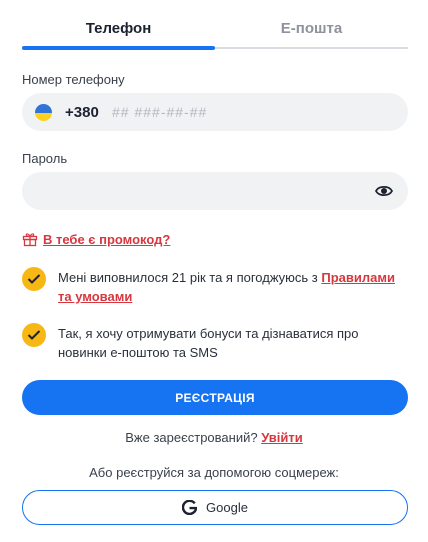 The width and height of the screenshot is (428, 542). Describe the element at coordinates (384, 191) in the screenshot. I see `eye-icon` at that location.